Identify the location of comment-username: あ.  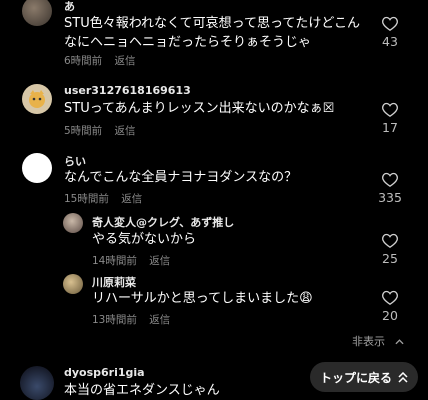
(69, 7).